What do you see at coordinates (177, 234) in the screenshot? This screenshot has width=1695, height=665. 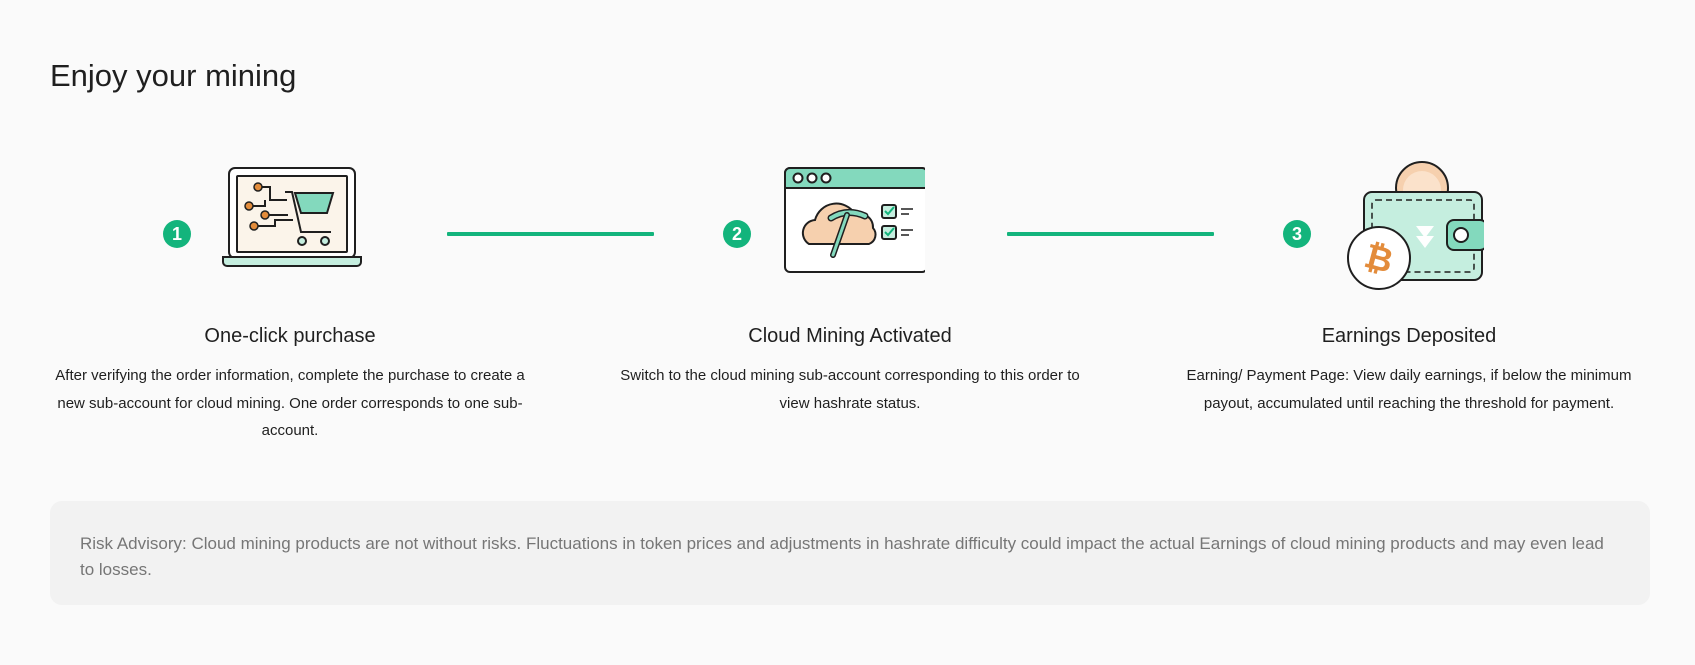 I see `step-number-badge: 1` at bounding box center [177, 234].